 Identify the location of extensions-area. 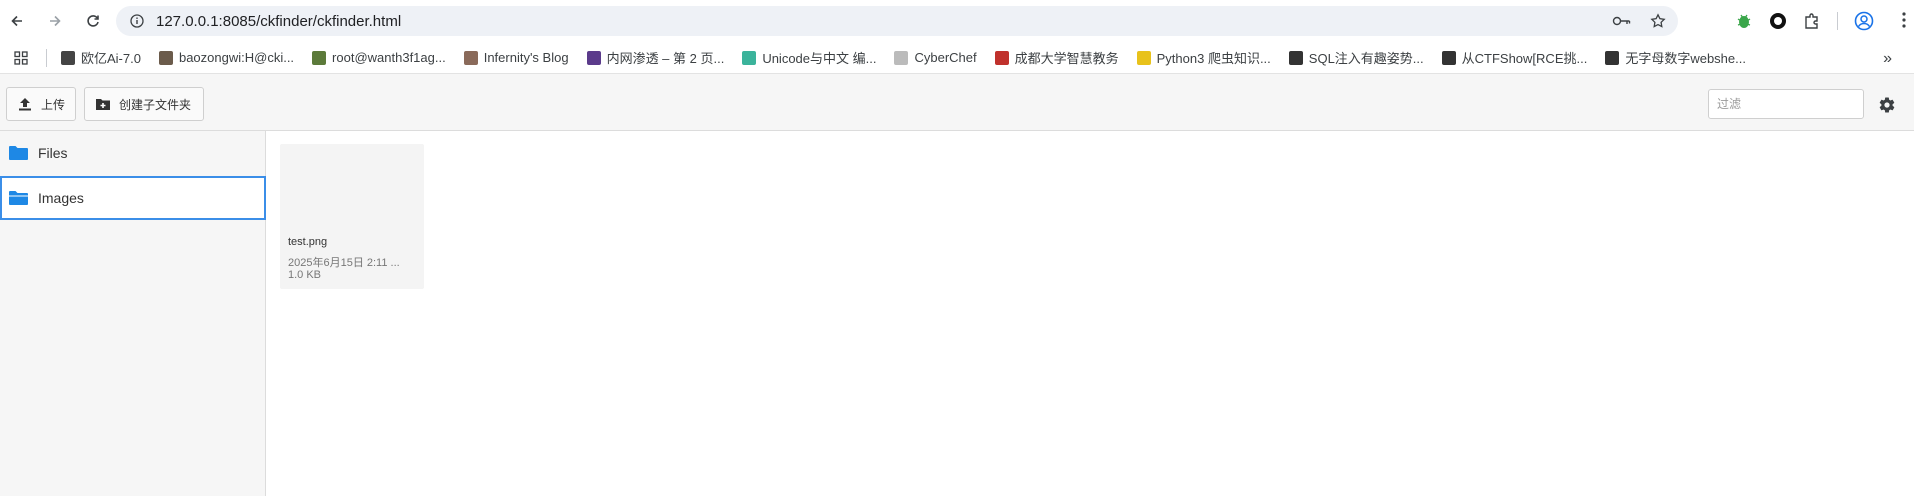
(1804, 21).